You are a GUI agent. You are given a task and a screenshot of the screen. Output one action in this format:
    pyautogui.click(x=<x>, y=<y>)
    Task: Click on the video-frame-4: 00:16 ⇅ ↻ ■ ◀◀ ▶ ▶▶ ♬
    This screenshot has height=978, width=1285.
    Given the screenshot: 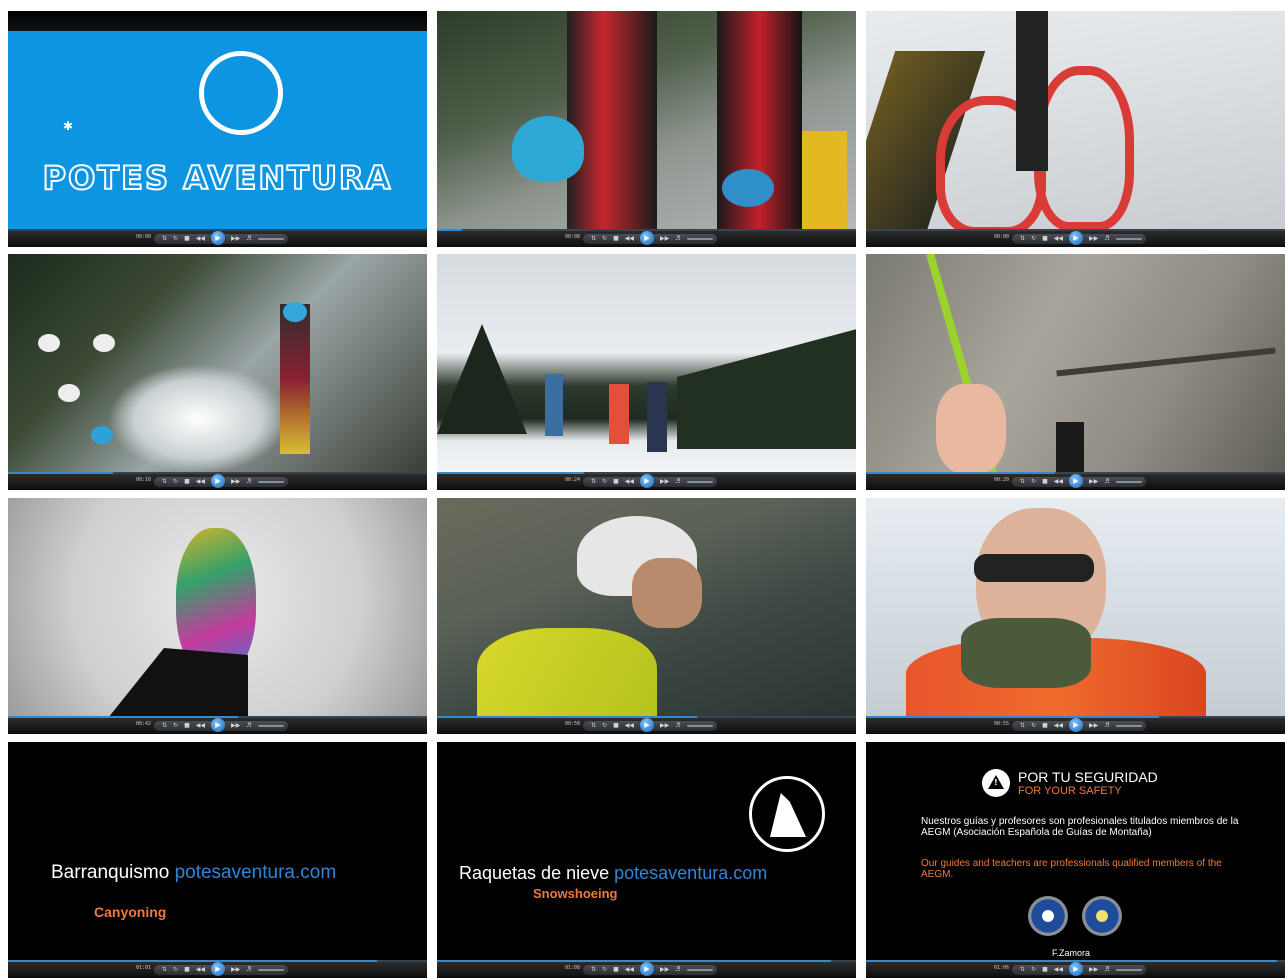 What is the action you would take?
    pyautogui.click(x=217, y=372)
    